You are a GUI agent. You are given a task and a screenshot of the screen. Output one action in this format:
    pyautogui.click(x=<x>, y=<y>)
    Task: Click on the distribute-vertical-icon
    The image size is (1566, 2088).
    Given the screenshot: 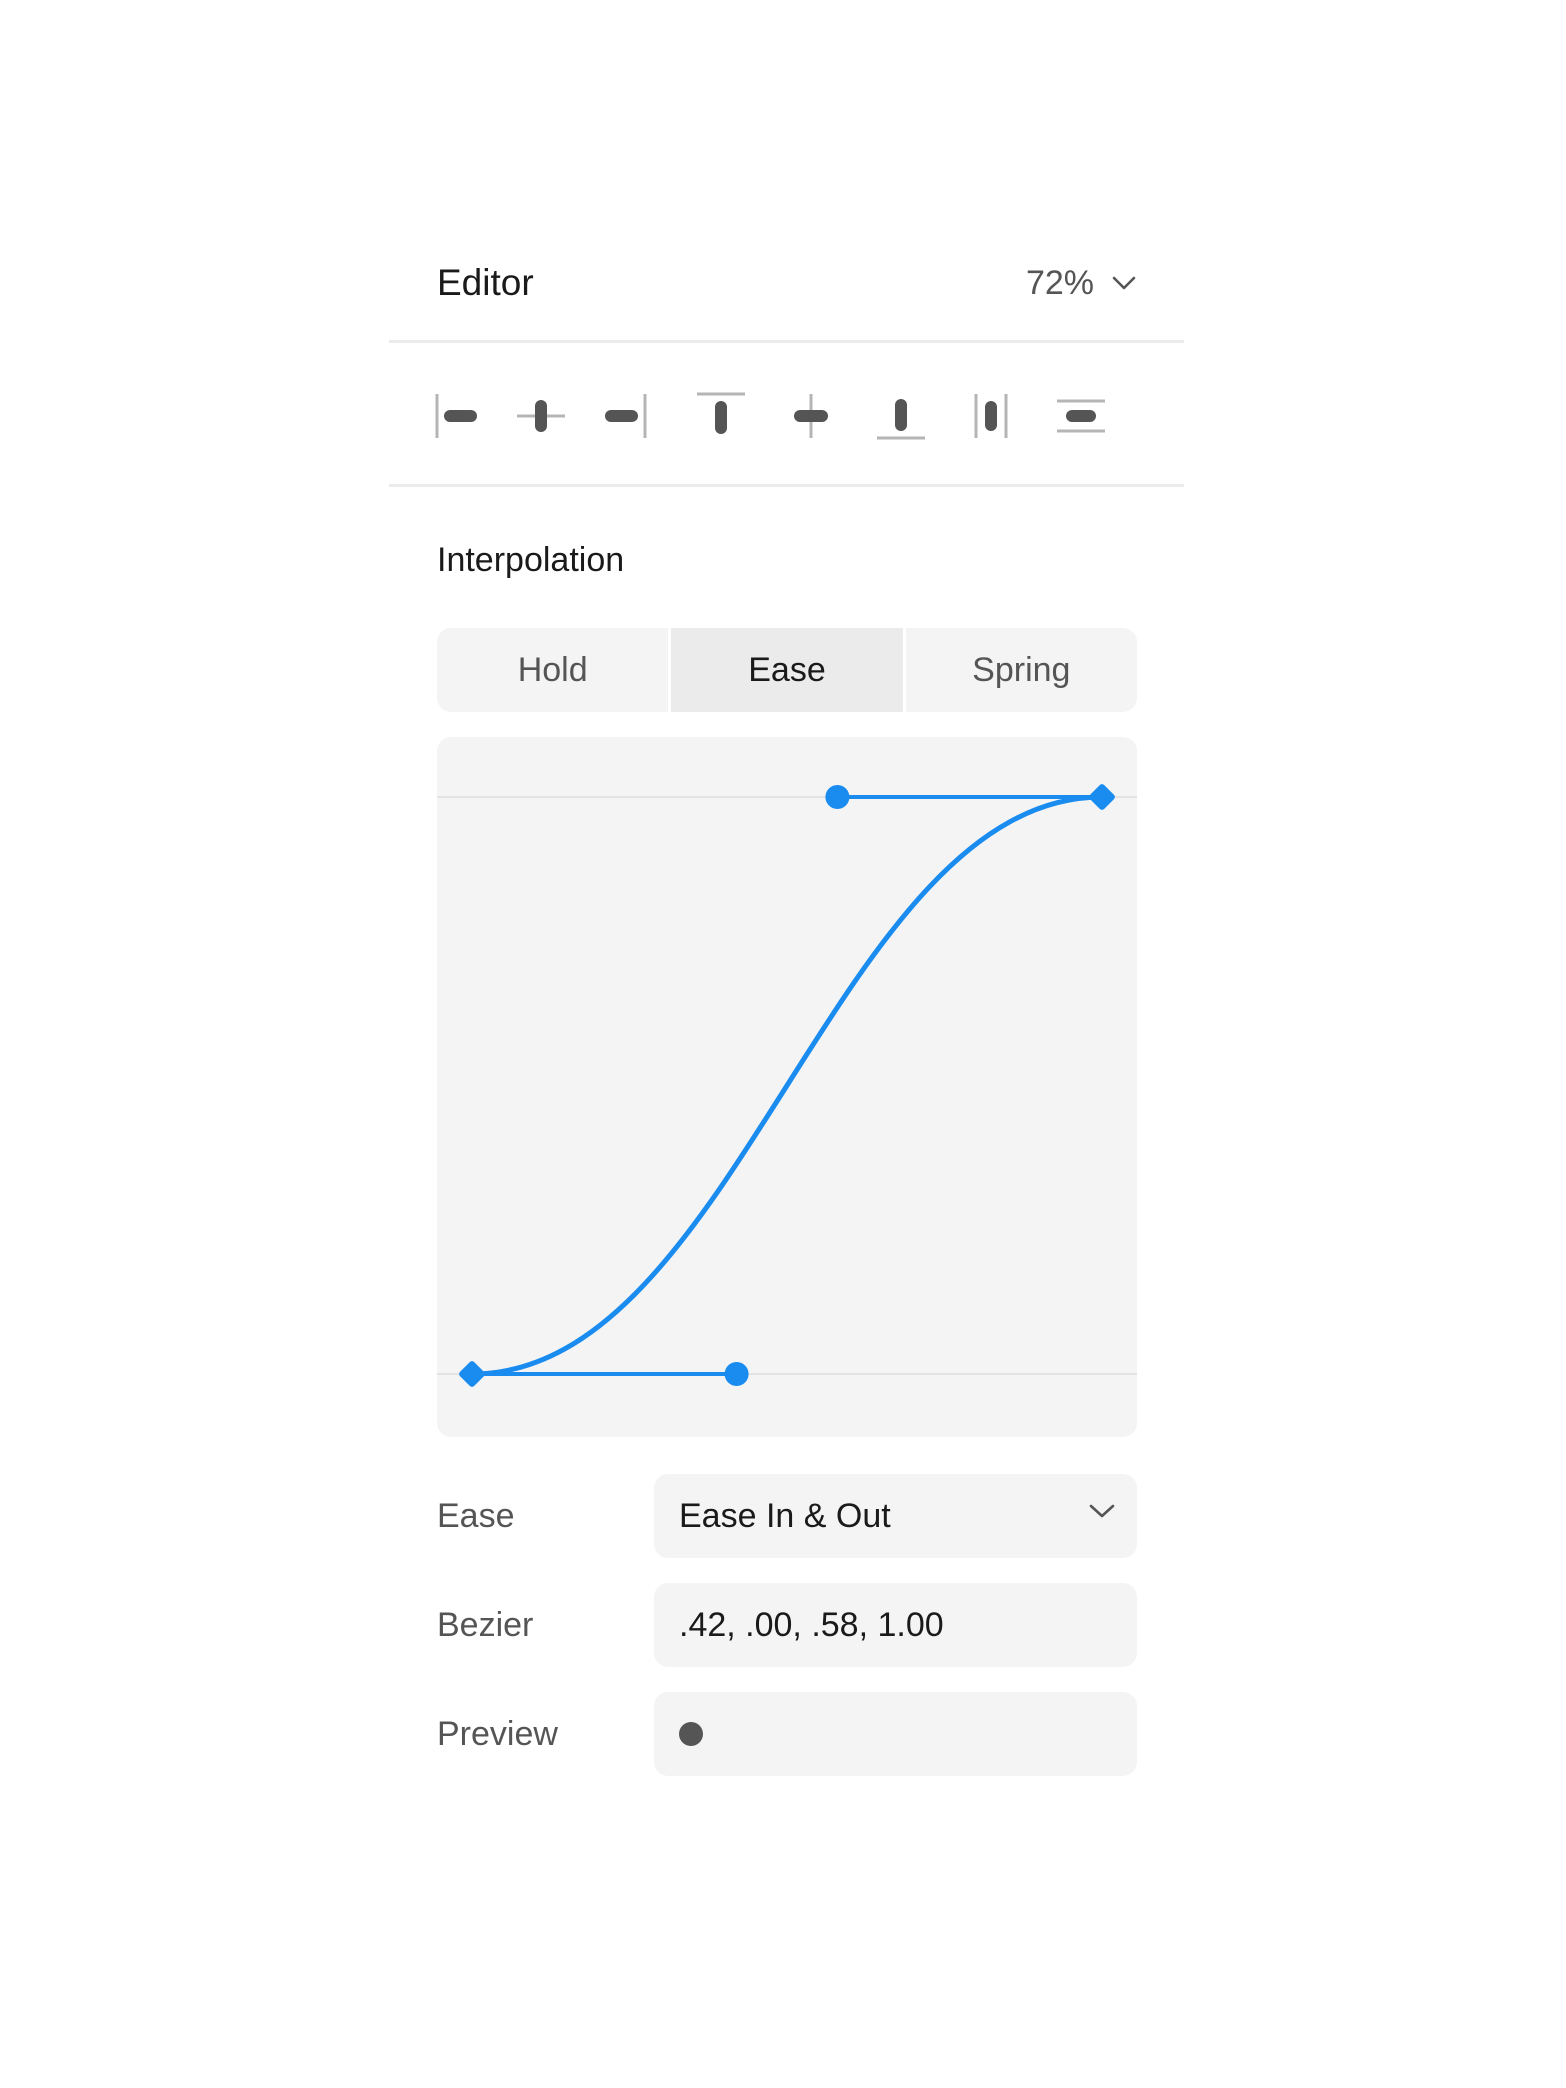 What is the action you would take?
    pyautogui.click(x=1081, y=416)
    